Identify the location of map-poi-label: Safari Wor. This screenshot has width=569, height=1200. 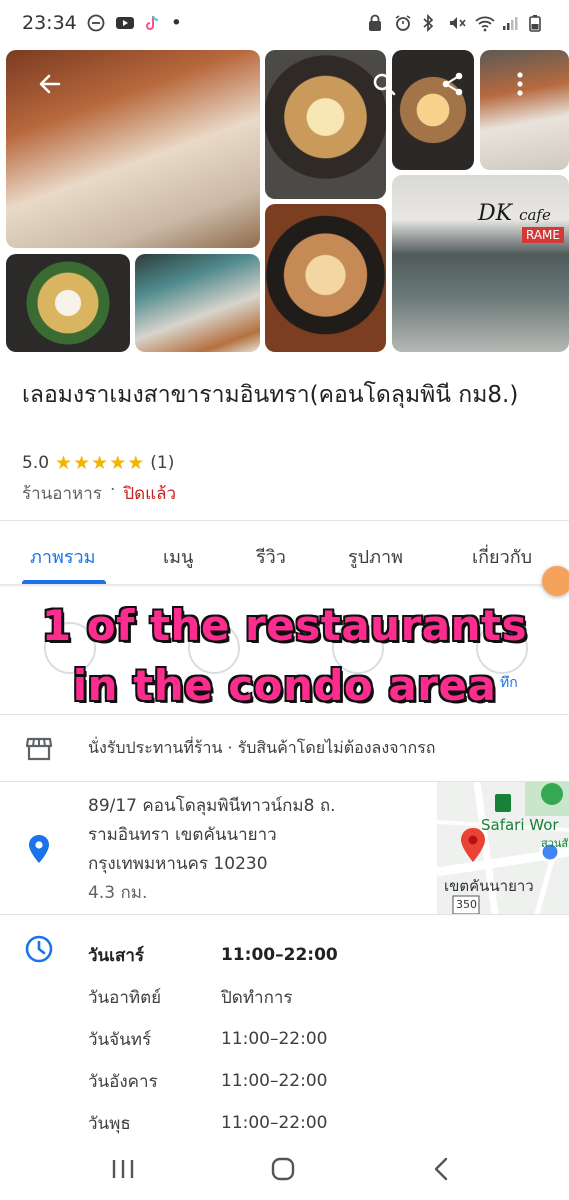
(520, 825).